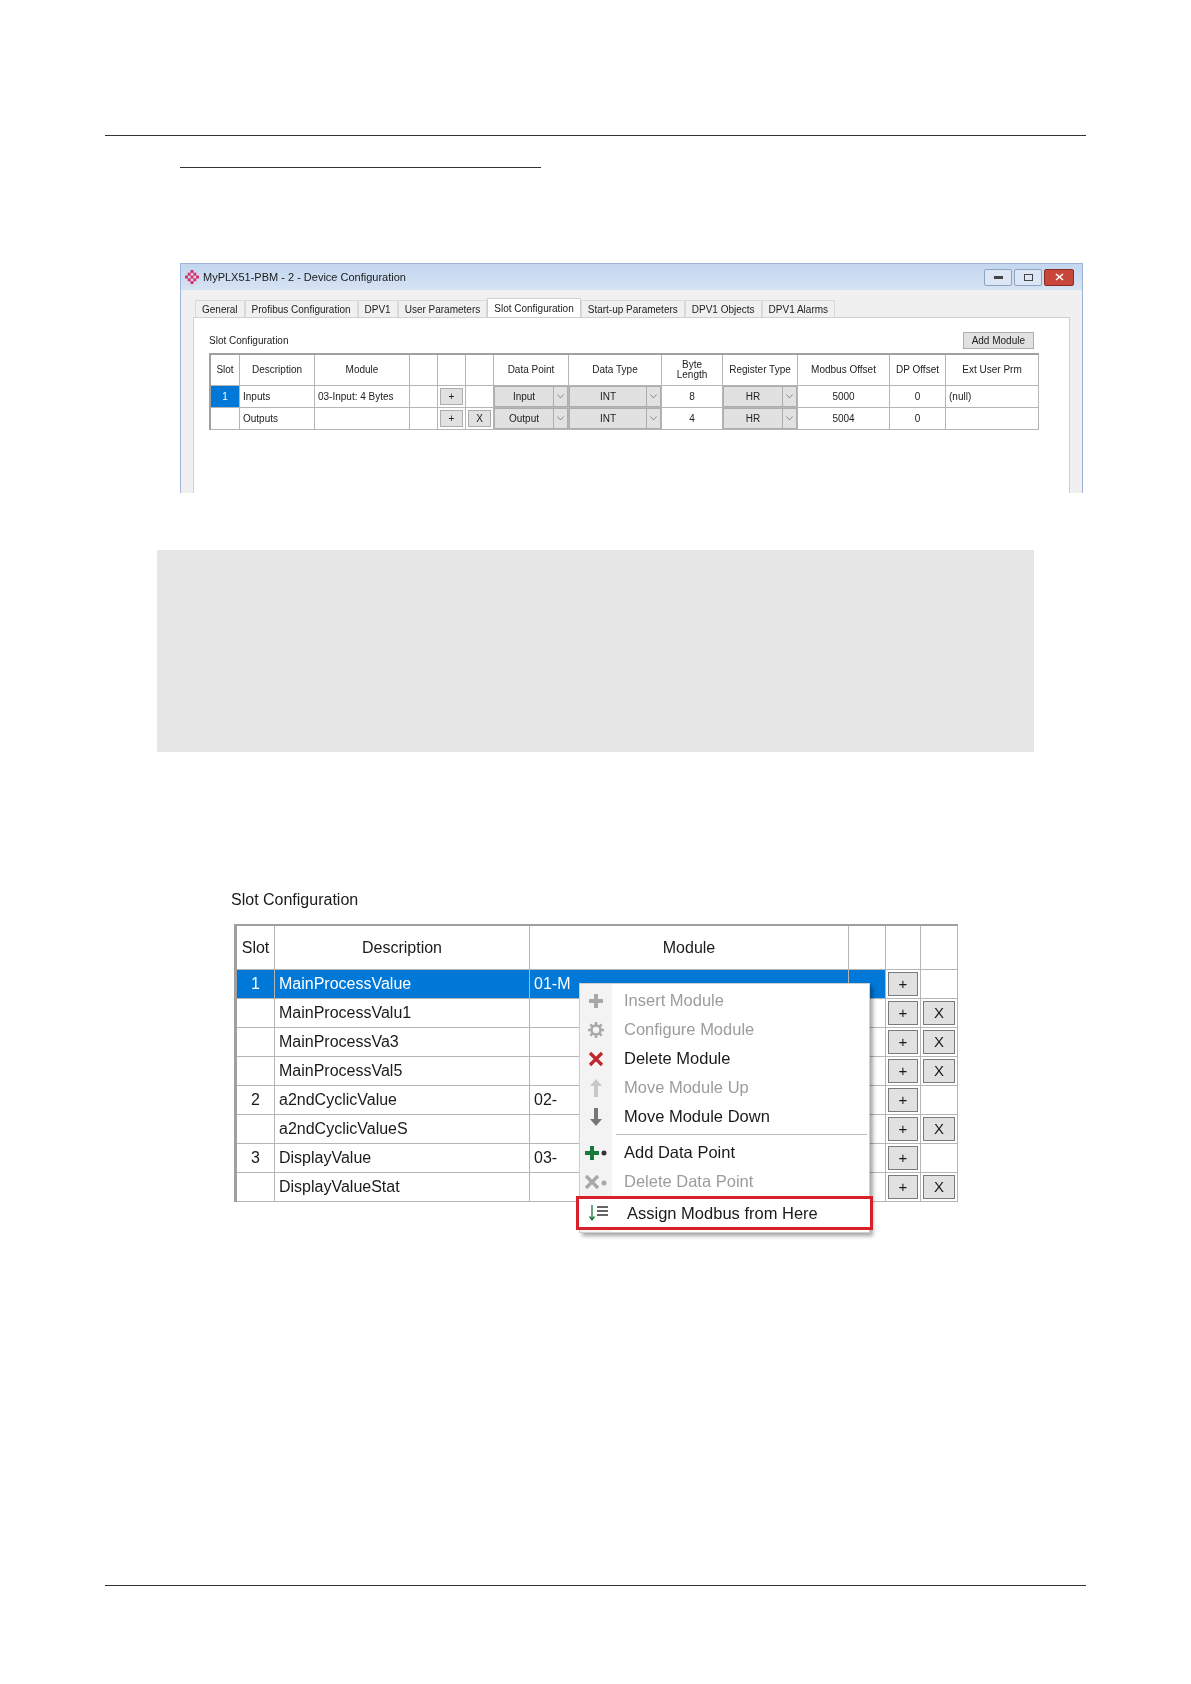 The height and width of the screenshot is (1684, 1191). I want to click on table-cell: DisplayValue, so click(402, 1158).